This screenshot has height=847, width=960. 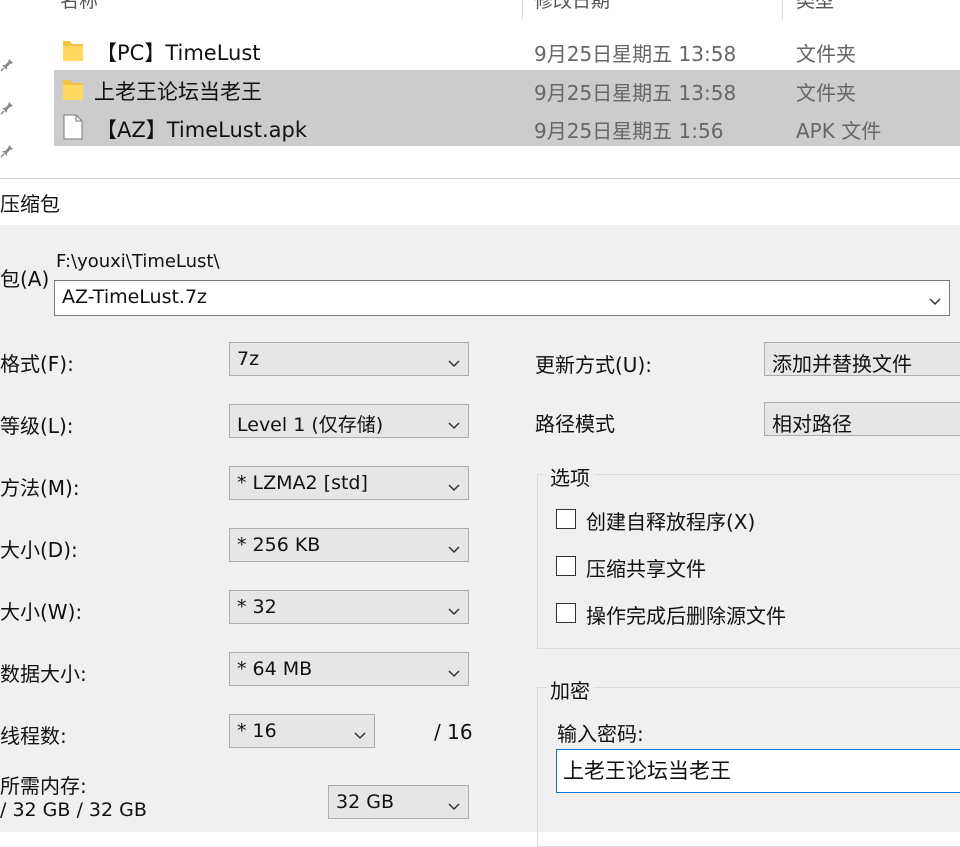 What do you see at coordinates (507, 50) in the screenshot?
I see `file-row: 【PC】TimeLust 9月25日星期五 13:58 文件夹` at bounding box center [507, 50].